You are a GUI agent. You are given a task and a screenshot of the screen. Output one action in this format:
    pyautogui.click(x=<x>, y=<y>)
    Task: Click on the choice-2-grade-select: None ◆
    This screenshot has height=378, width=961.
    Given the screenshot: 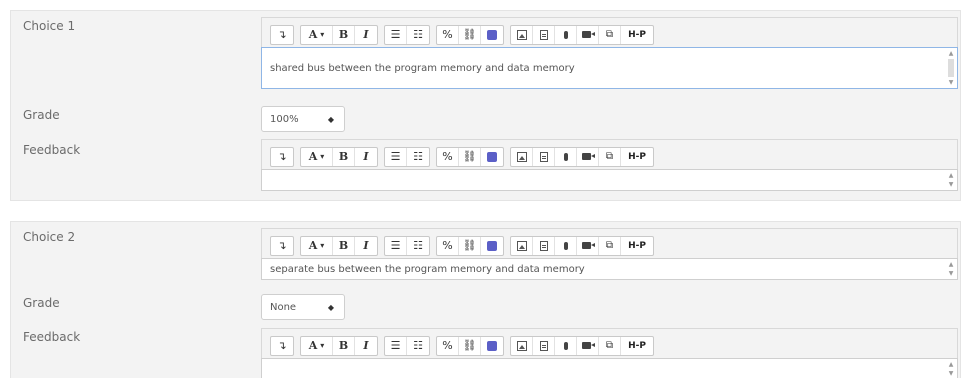 What is the action you would take?
    pyautogui.click(x=303, y=307)
    